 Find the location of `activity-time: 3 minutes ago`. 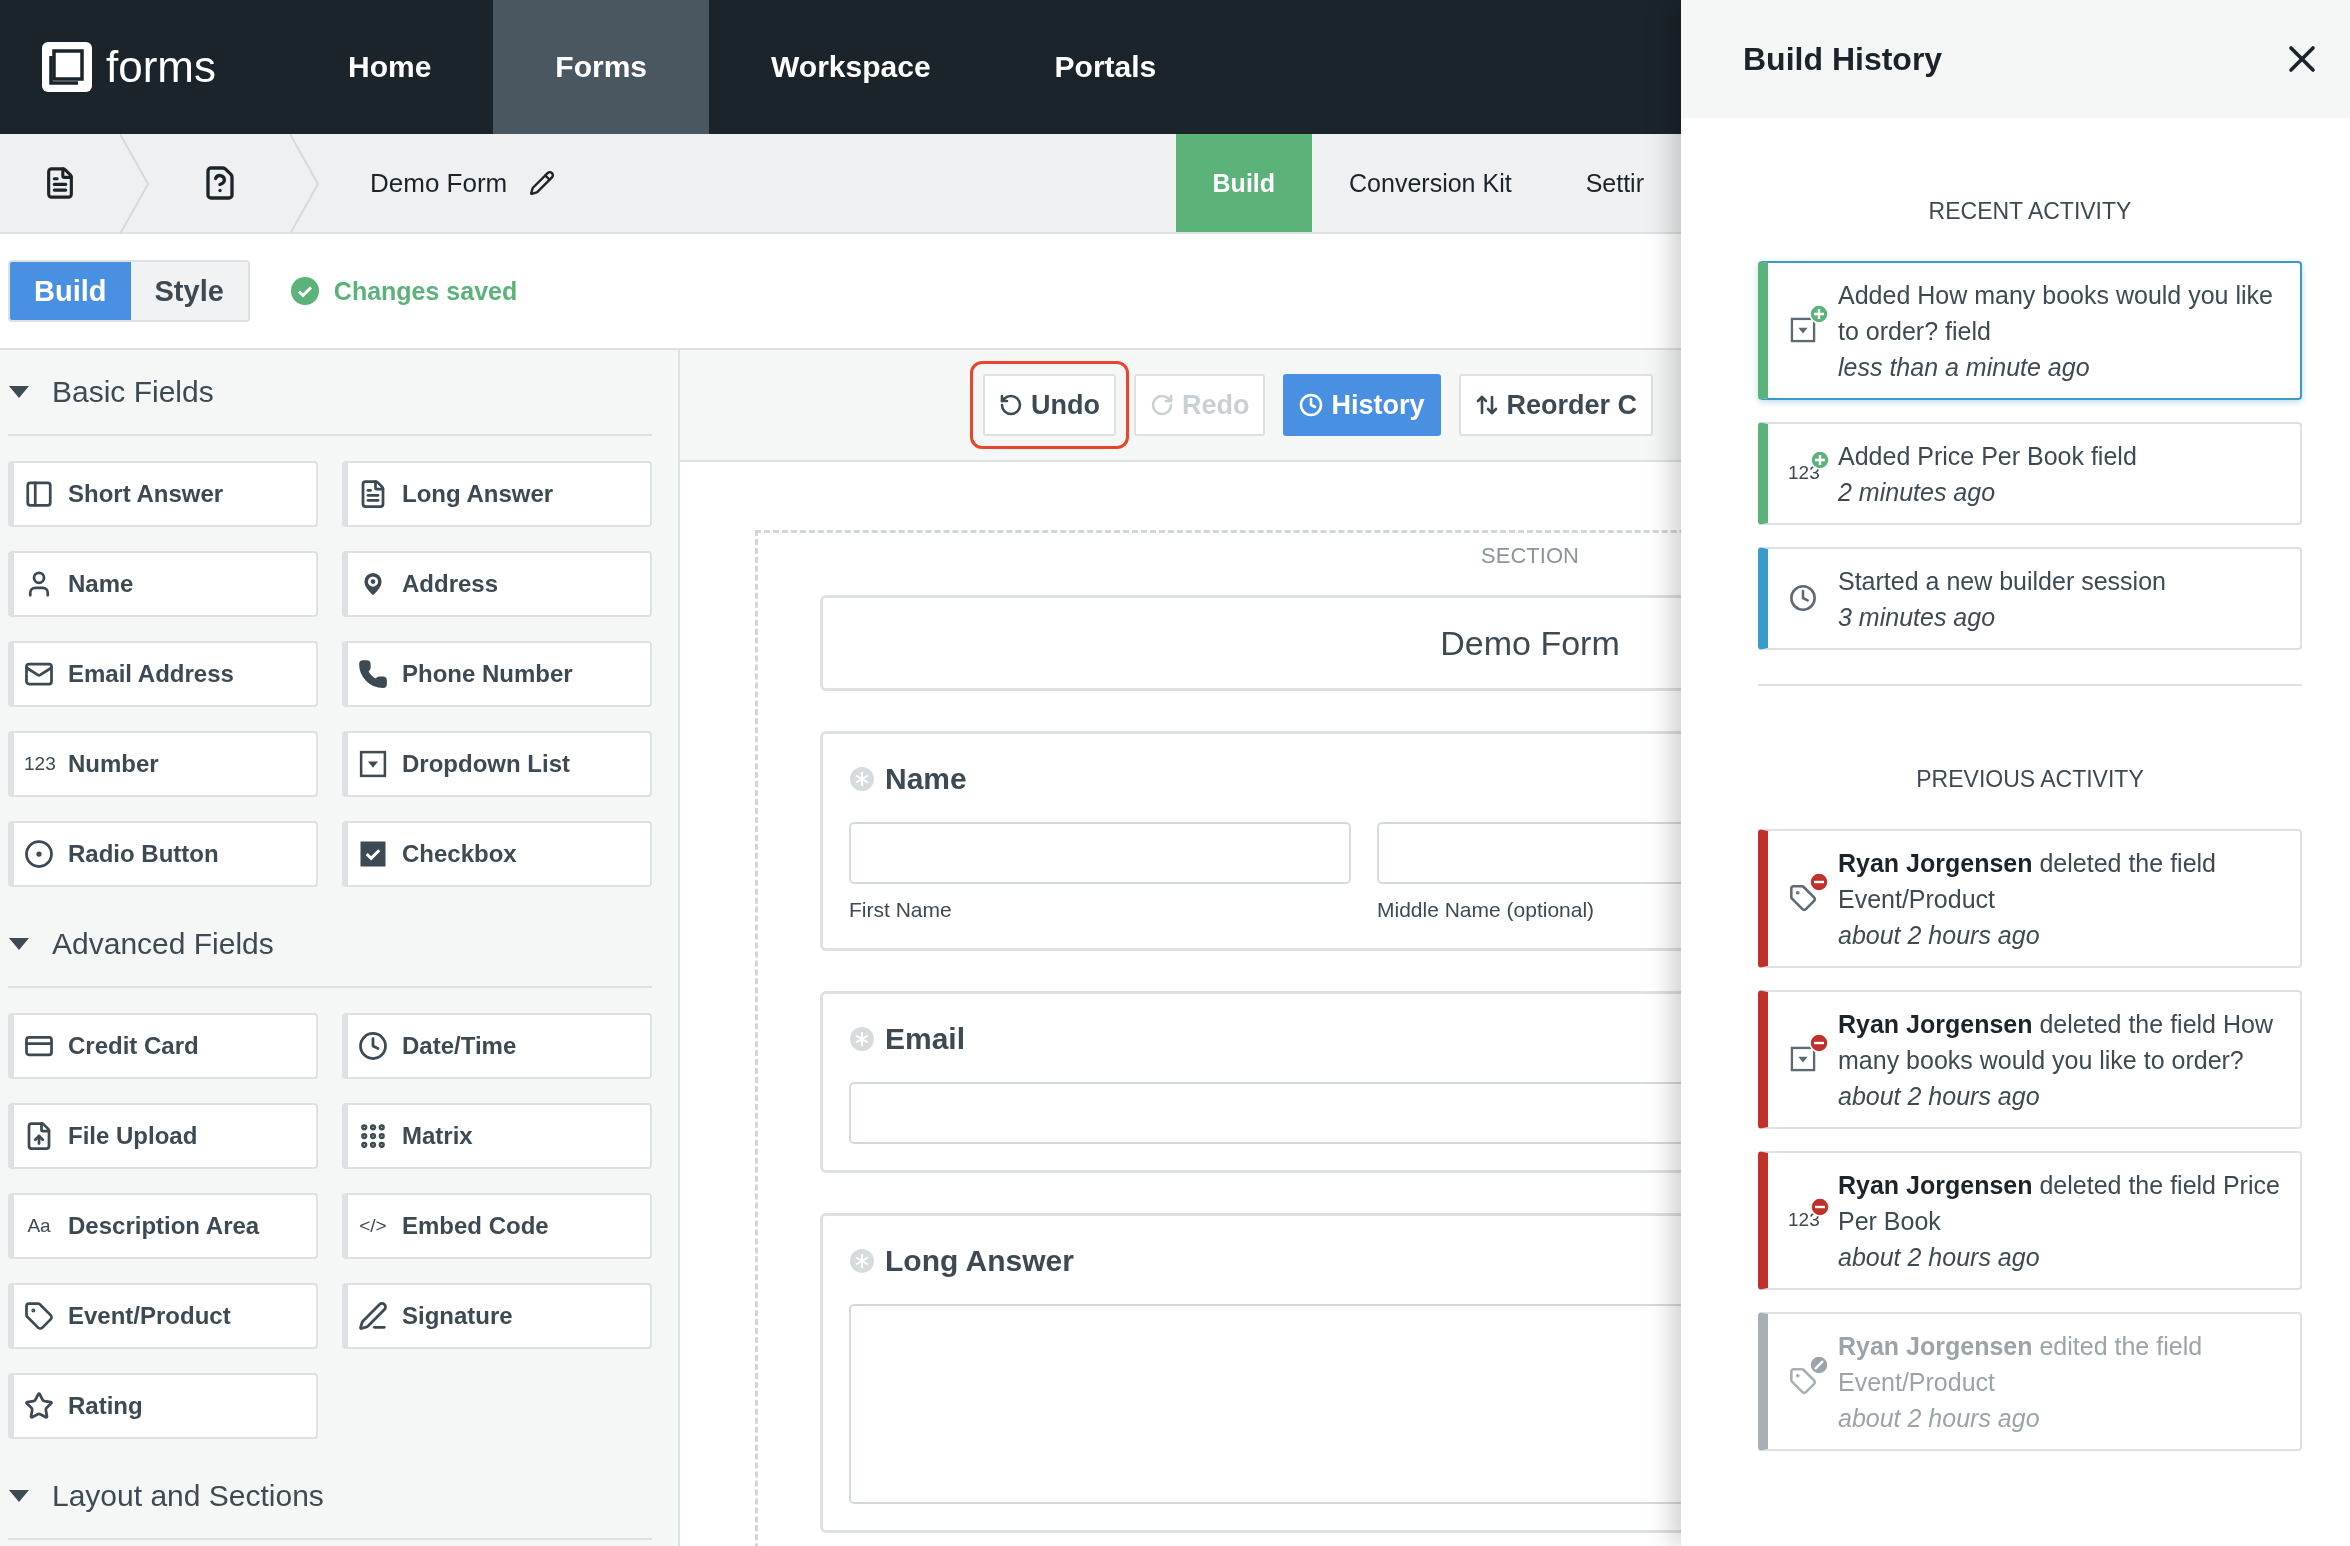

activity-time: 3 minutes ago is located at coordinates (1917, 617).